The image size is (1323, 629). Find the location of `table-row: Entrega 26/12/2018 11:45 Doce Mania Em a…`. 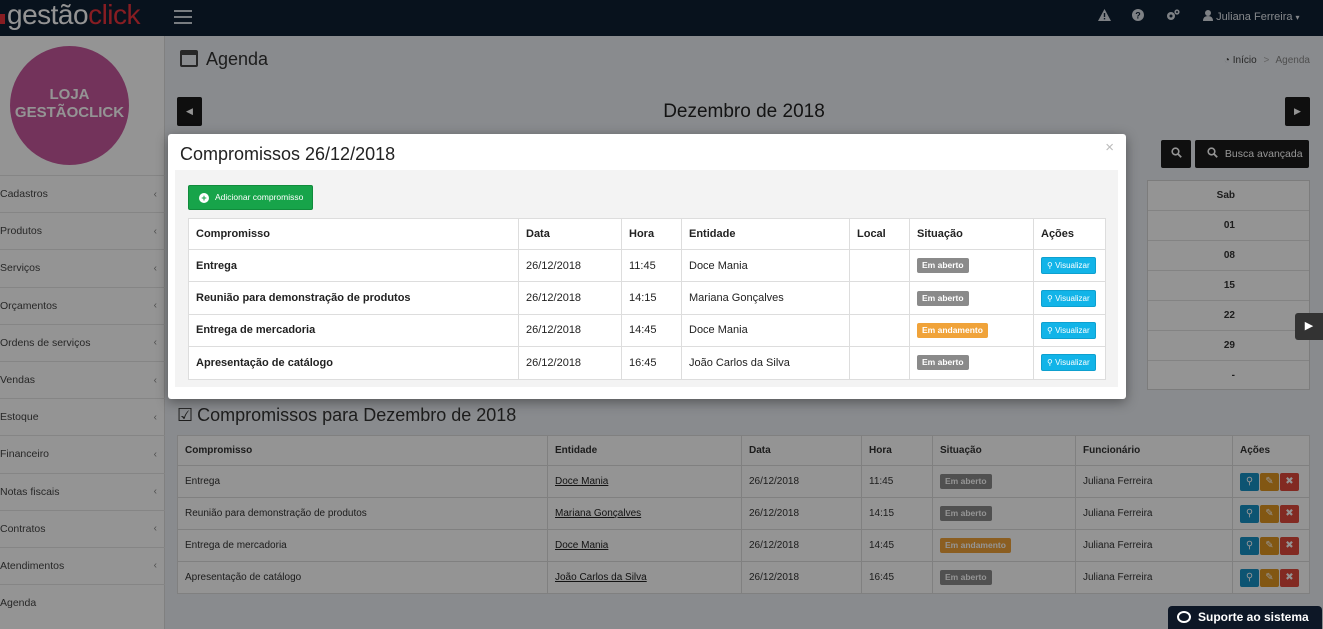

table-row: Entrega 26/12/2018 11:45 Doce Mania Em a… is located at coordinates (647, 265).